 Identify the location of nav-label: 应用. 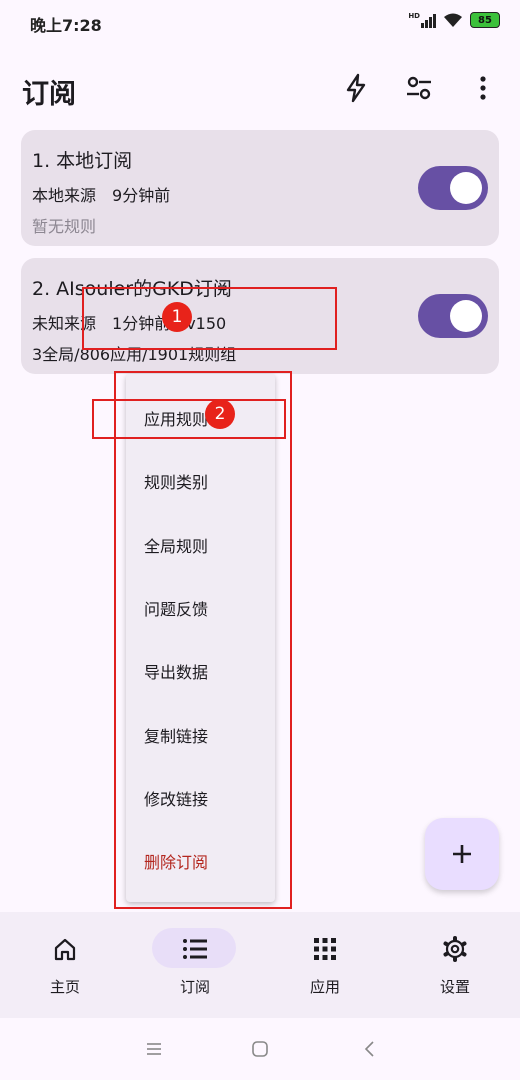
(324, 987).